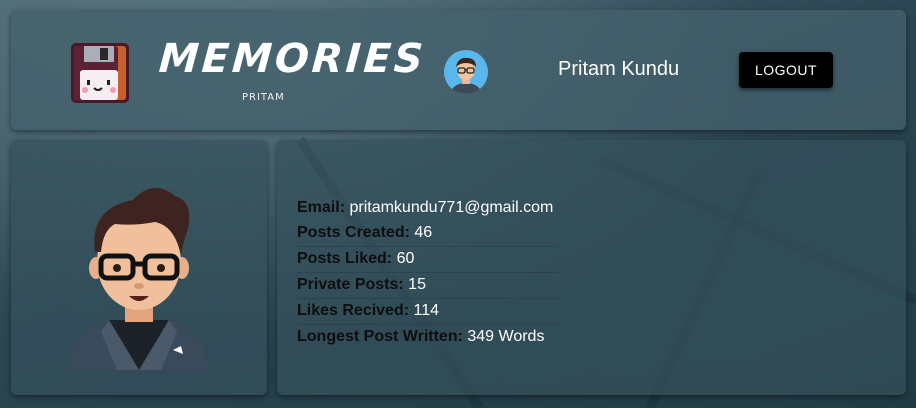 Image resolution: width=916 pixels, height=408 pixels. What do you see at coordinates (380, 336) in the screenshot?
I see `stat-label: Longest Post Written:` at bounding box center [380, 336].